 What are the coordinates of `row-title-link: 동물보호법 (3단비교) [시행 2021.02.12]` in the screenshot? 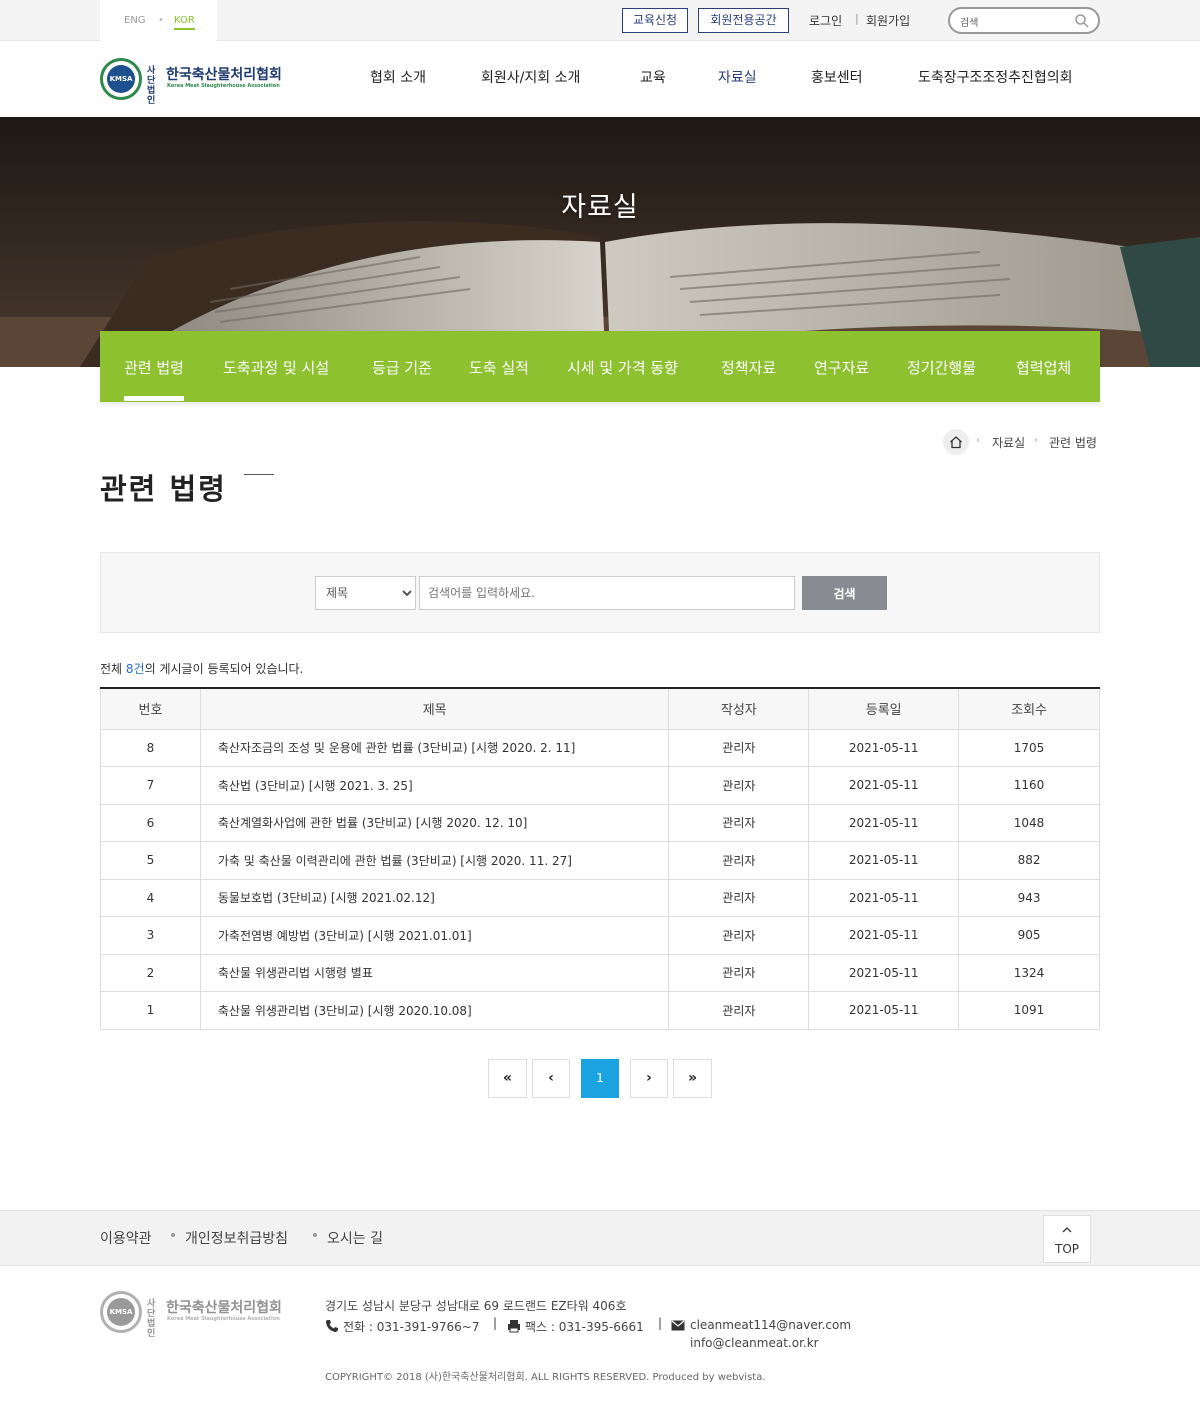 It's located at (434, 897).